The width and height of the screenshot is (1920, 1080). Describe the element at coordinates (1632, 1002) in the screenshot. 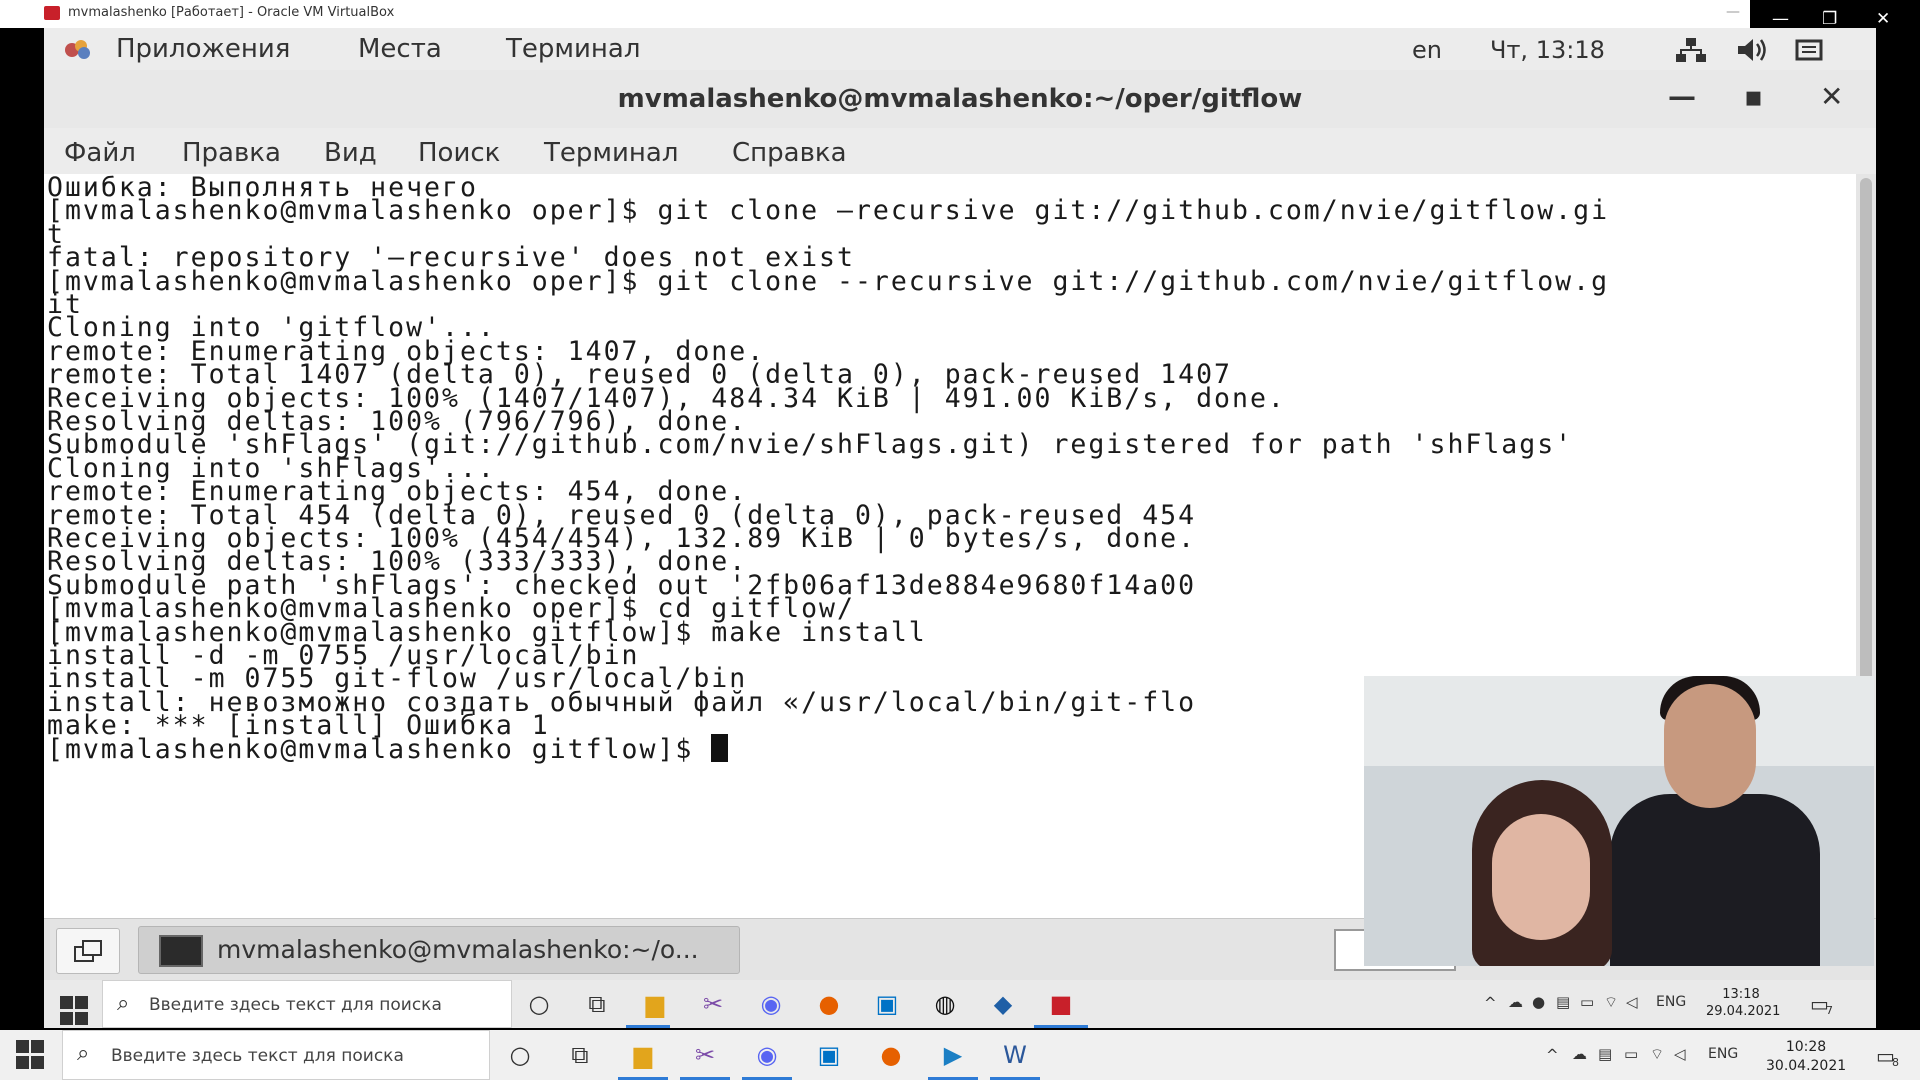

I see `speaker-icon: ◁` at that location.